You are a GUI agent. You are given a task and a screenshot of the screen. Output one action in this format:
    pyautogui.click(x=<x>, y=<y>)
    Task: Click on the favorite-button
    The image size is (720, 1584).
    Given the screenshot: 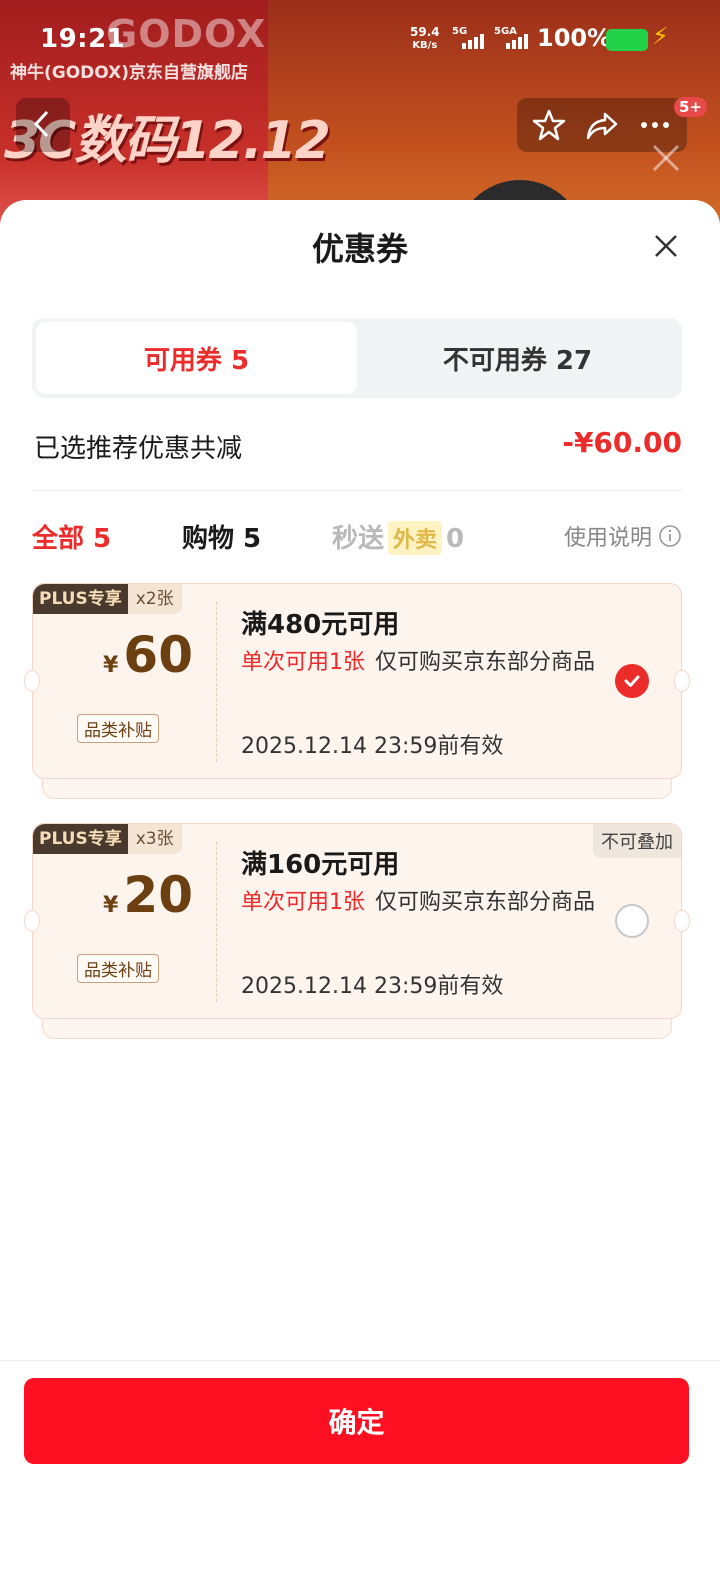 What is the action you would take?
    pyautogui.click(x=549, y=125)
    